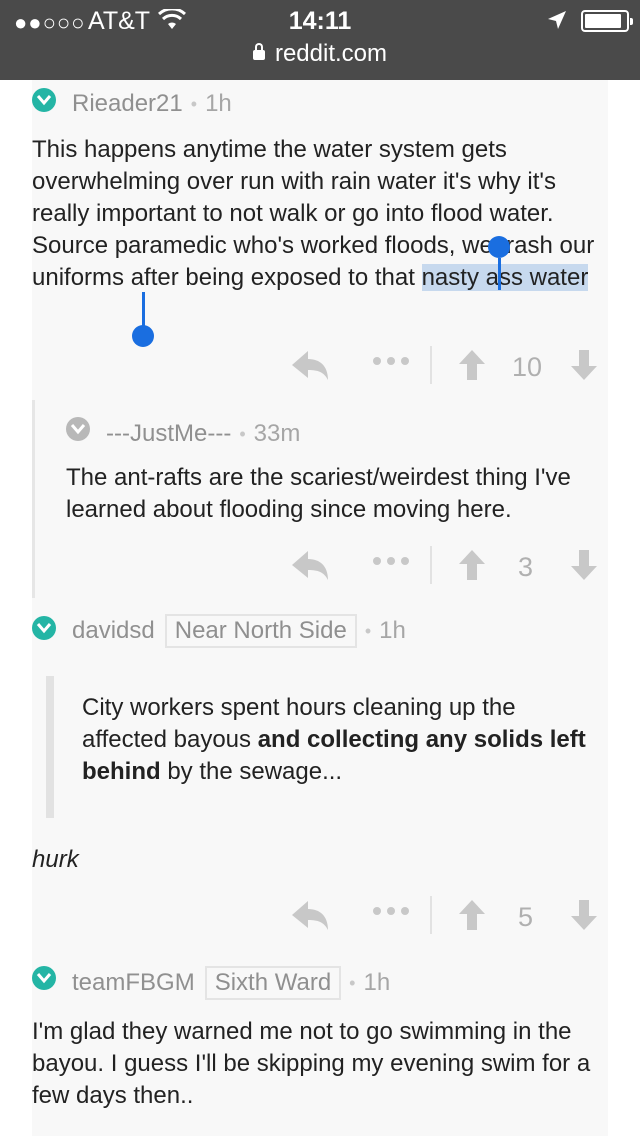  I want to click on comment-actions: 3, so click(320, 567).